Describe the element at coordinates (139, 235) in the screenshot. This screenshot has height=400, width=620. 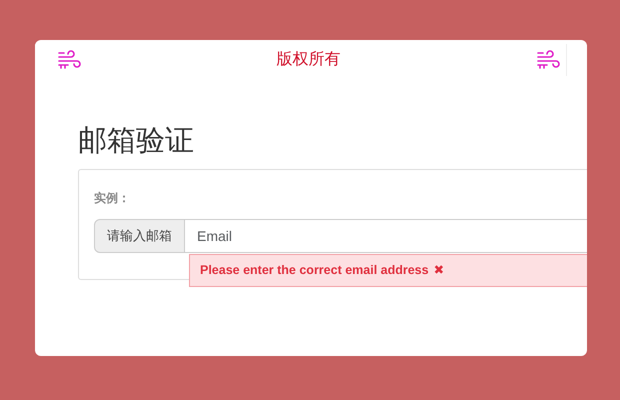
I see `input-addon: 请输入邮箱` at that location.